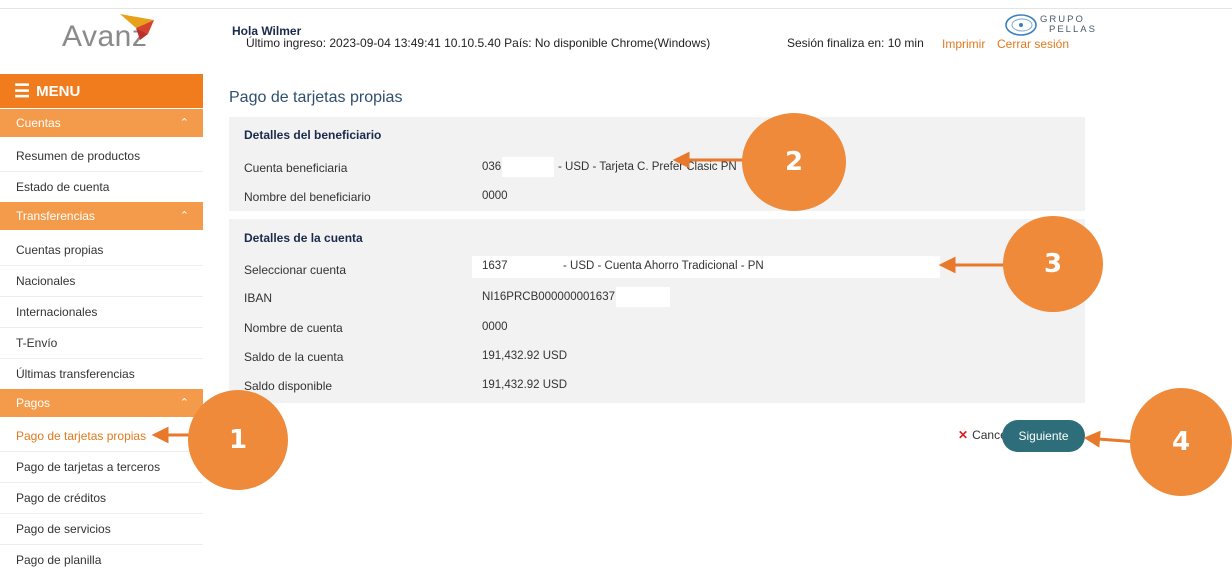 This screenshot has height=575, width=1232. I want to click on sidebar-item-internacionales: Internacionales, so click(101, 312).